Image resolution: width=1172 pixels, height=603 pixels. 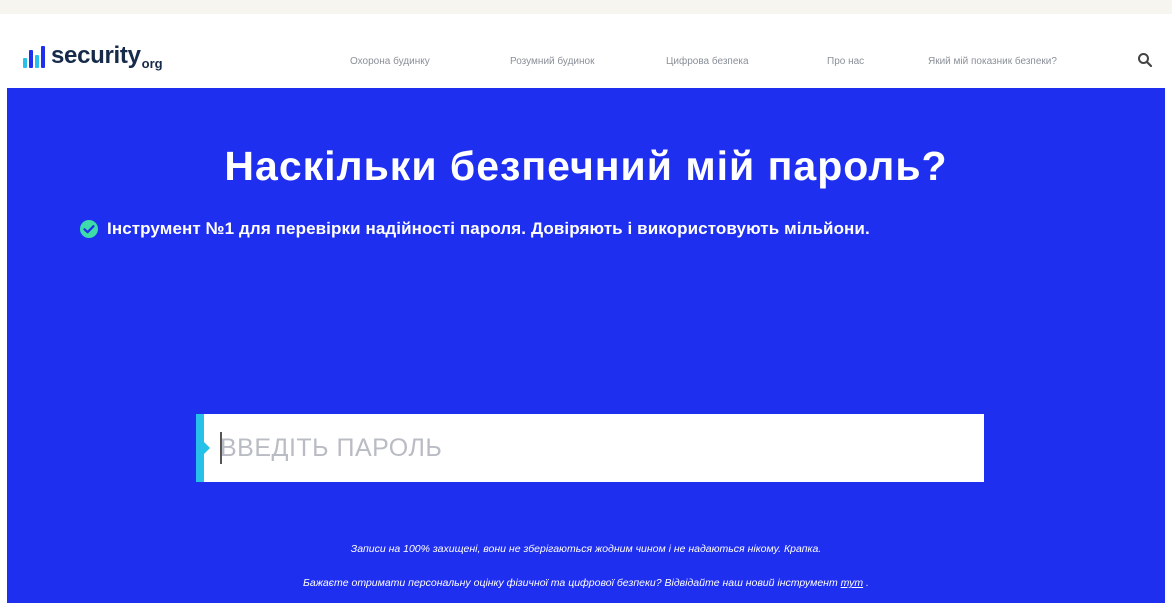 What do you see at coordinates (992, 61) in the screenshot?
I see `nav-item-security-score: Який мій показник безпеки?` at bounding box center [992, 61].